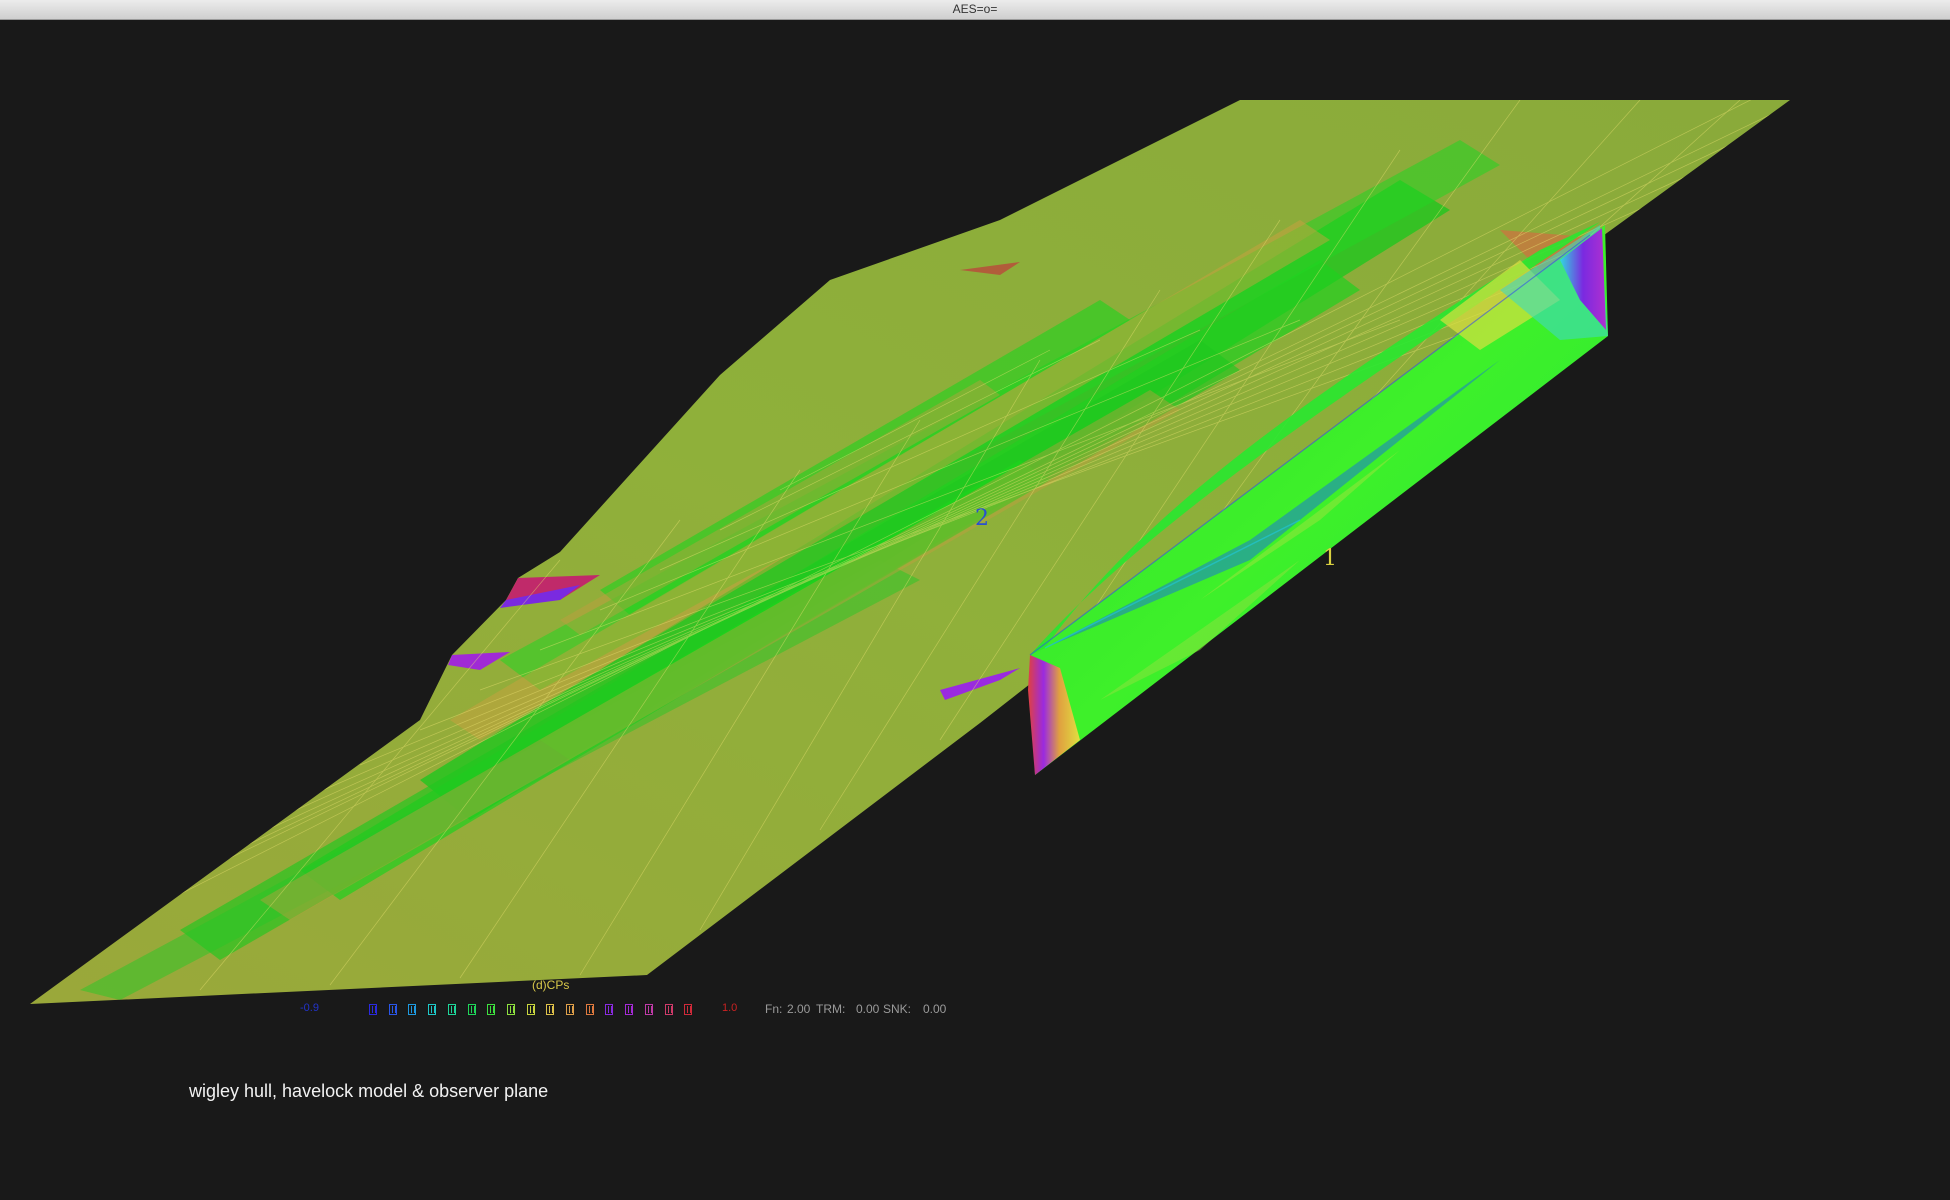  I want to click on trm-value: 0.00, so click(868, 1009).